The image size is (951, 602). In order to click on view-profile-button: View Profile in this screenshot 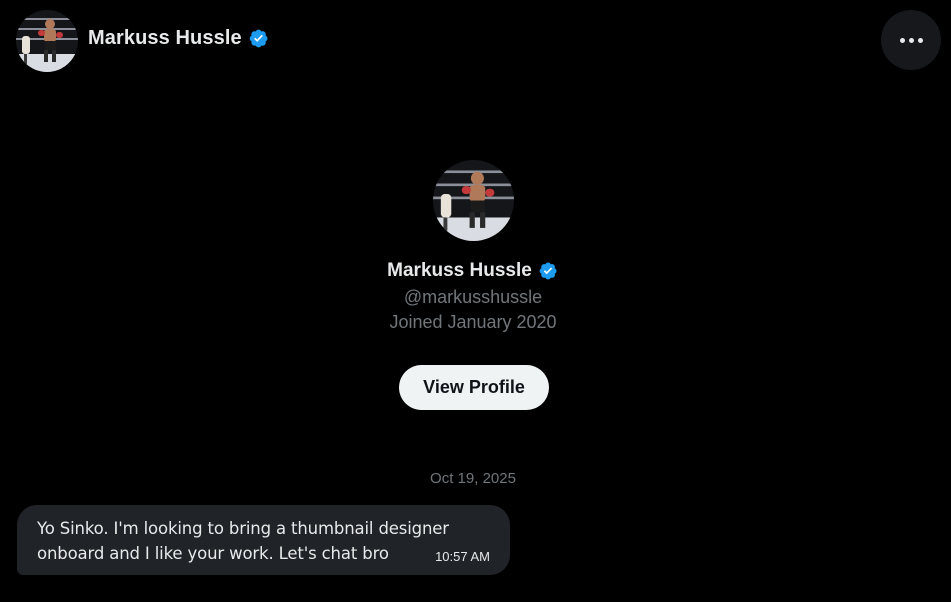, I will do `click(474, 387)`.